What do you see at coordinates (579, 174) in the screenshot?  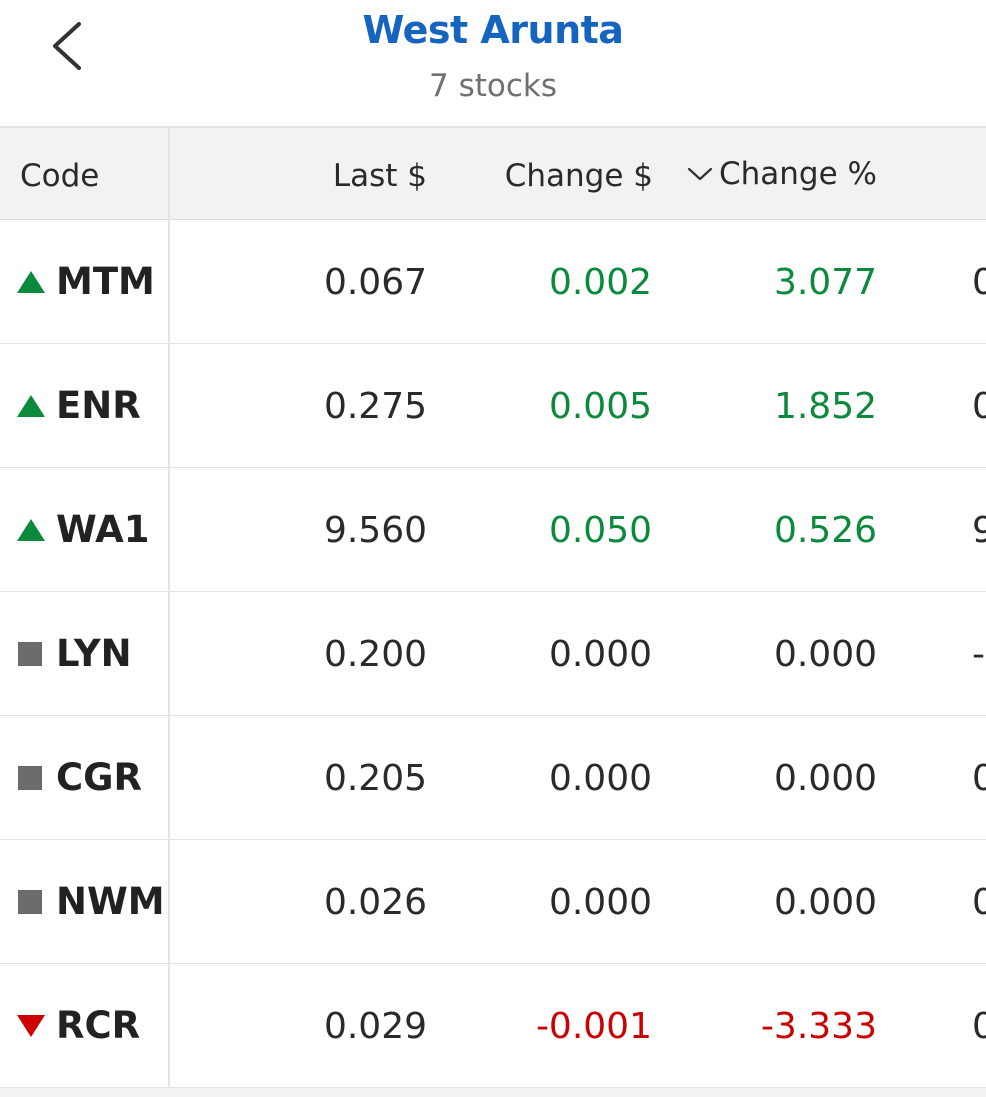 I see `column-header-change: Change $` at bounding box center [579, 174].